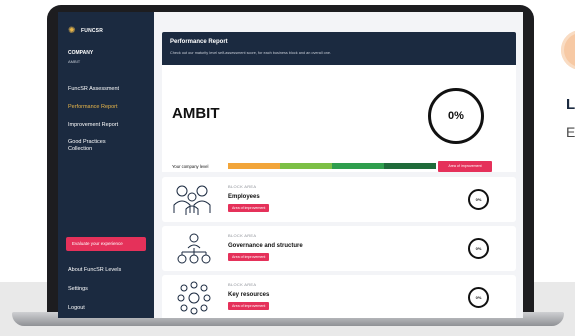  What do you see at coordinates (568, 50) in the screenshot?
I see `avatar-peek` at bounding box center [568, 50].